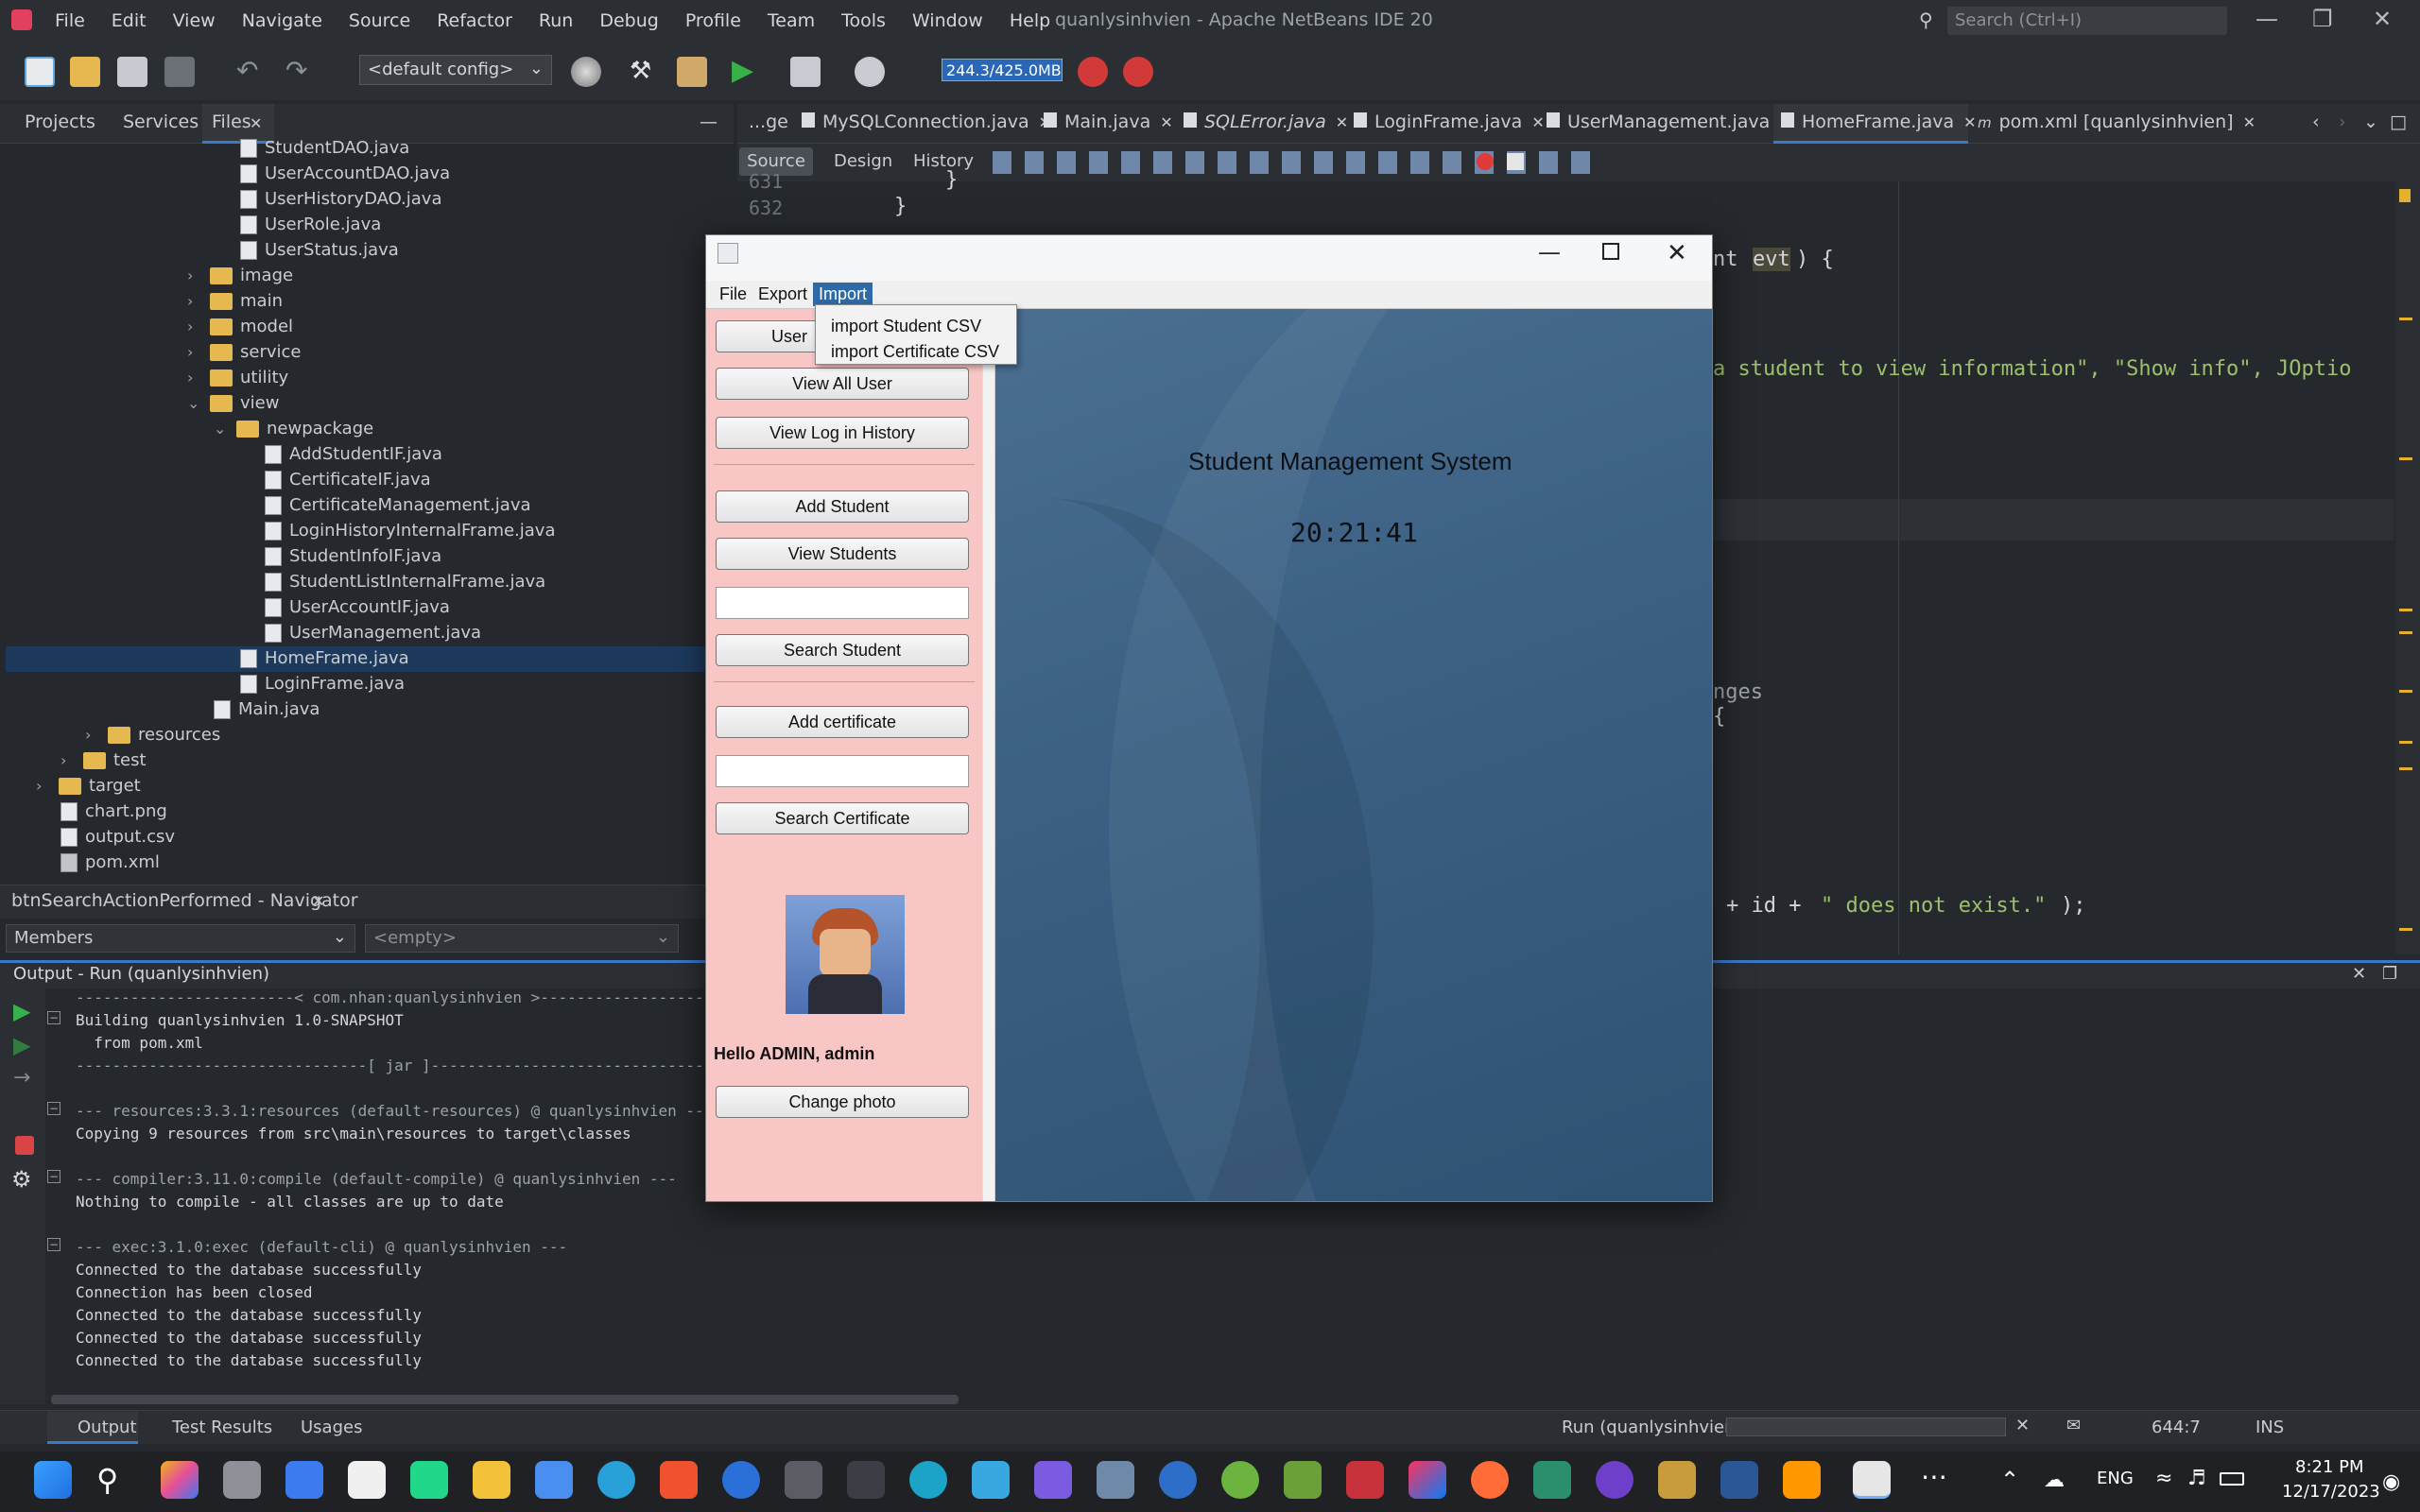  I want to click on minimize-panel-icon: —, so click(708, 122).